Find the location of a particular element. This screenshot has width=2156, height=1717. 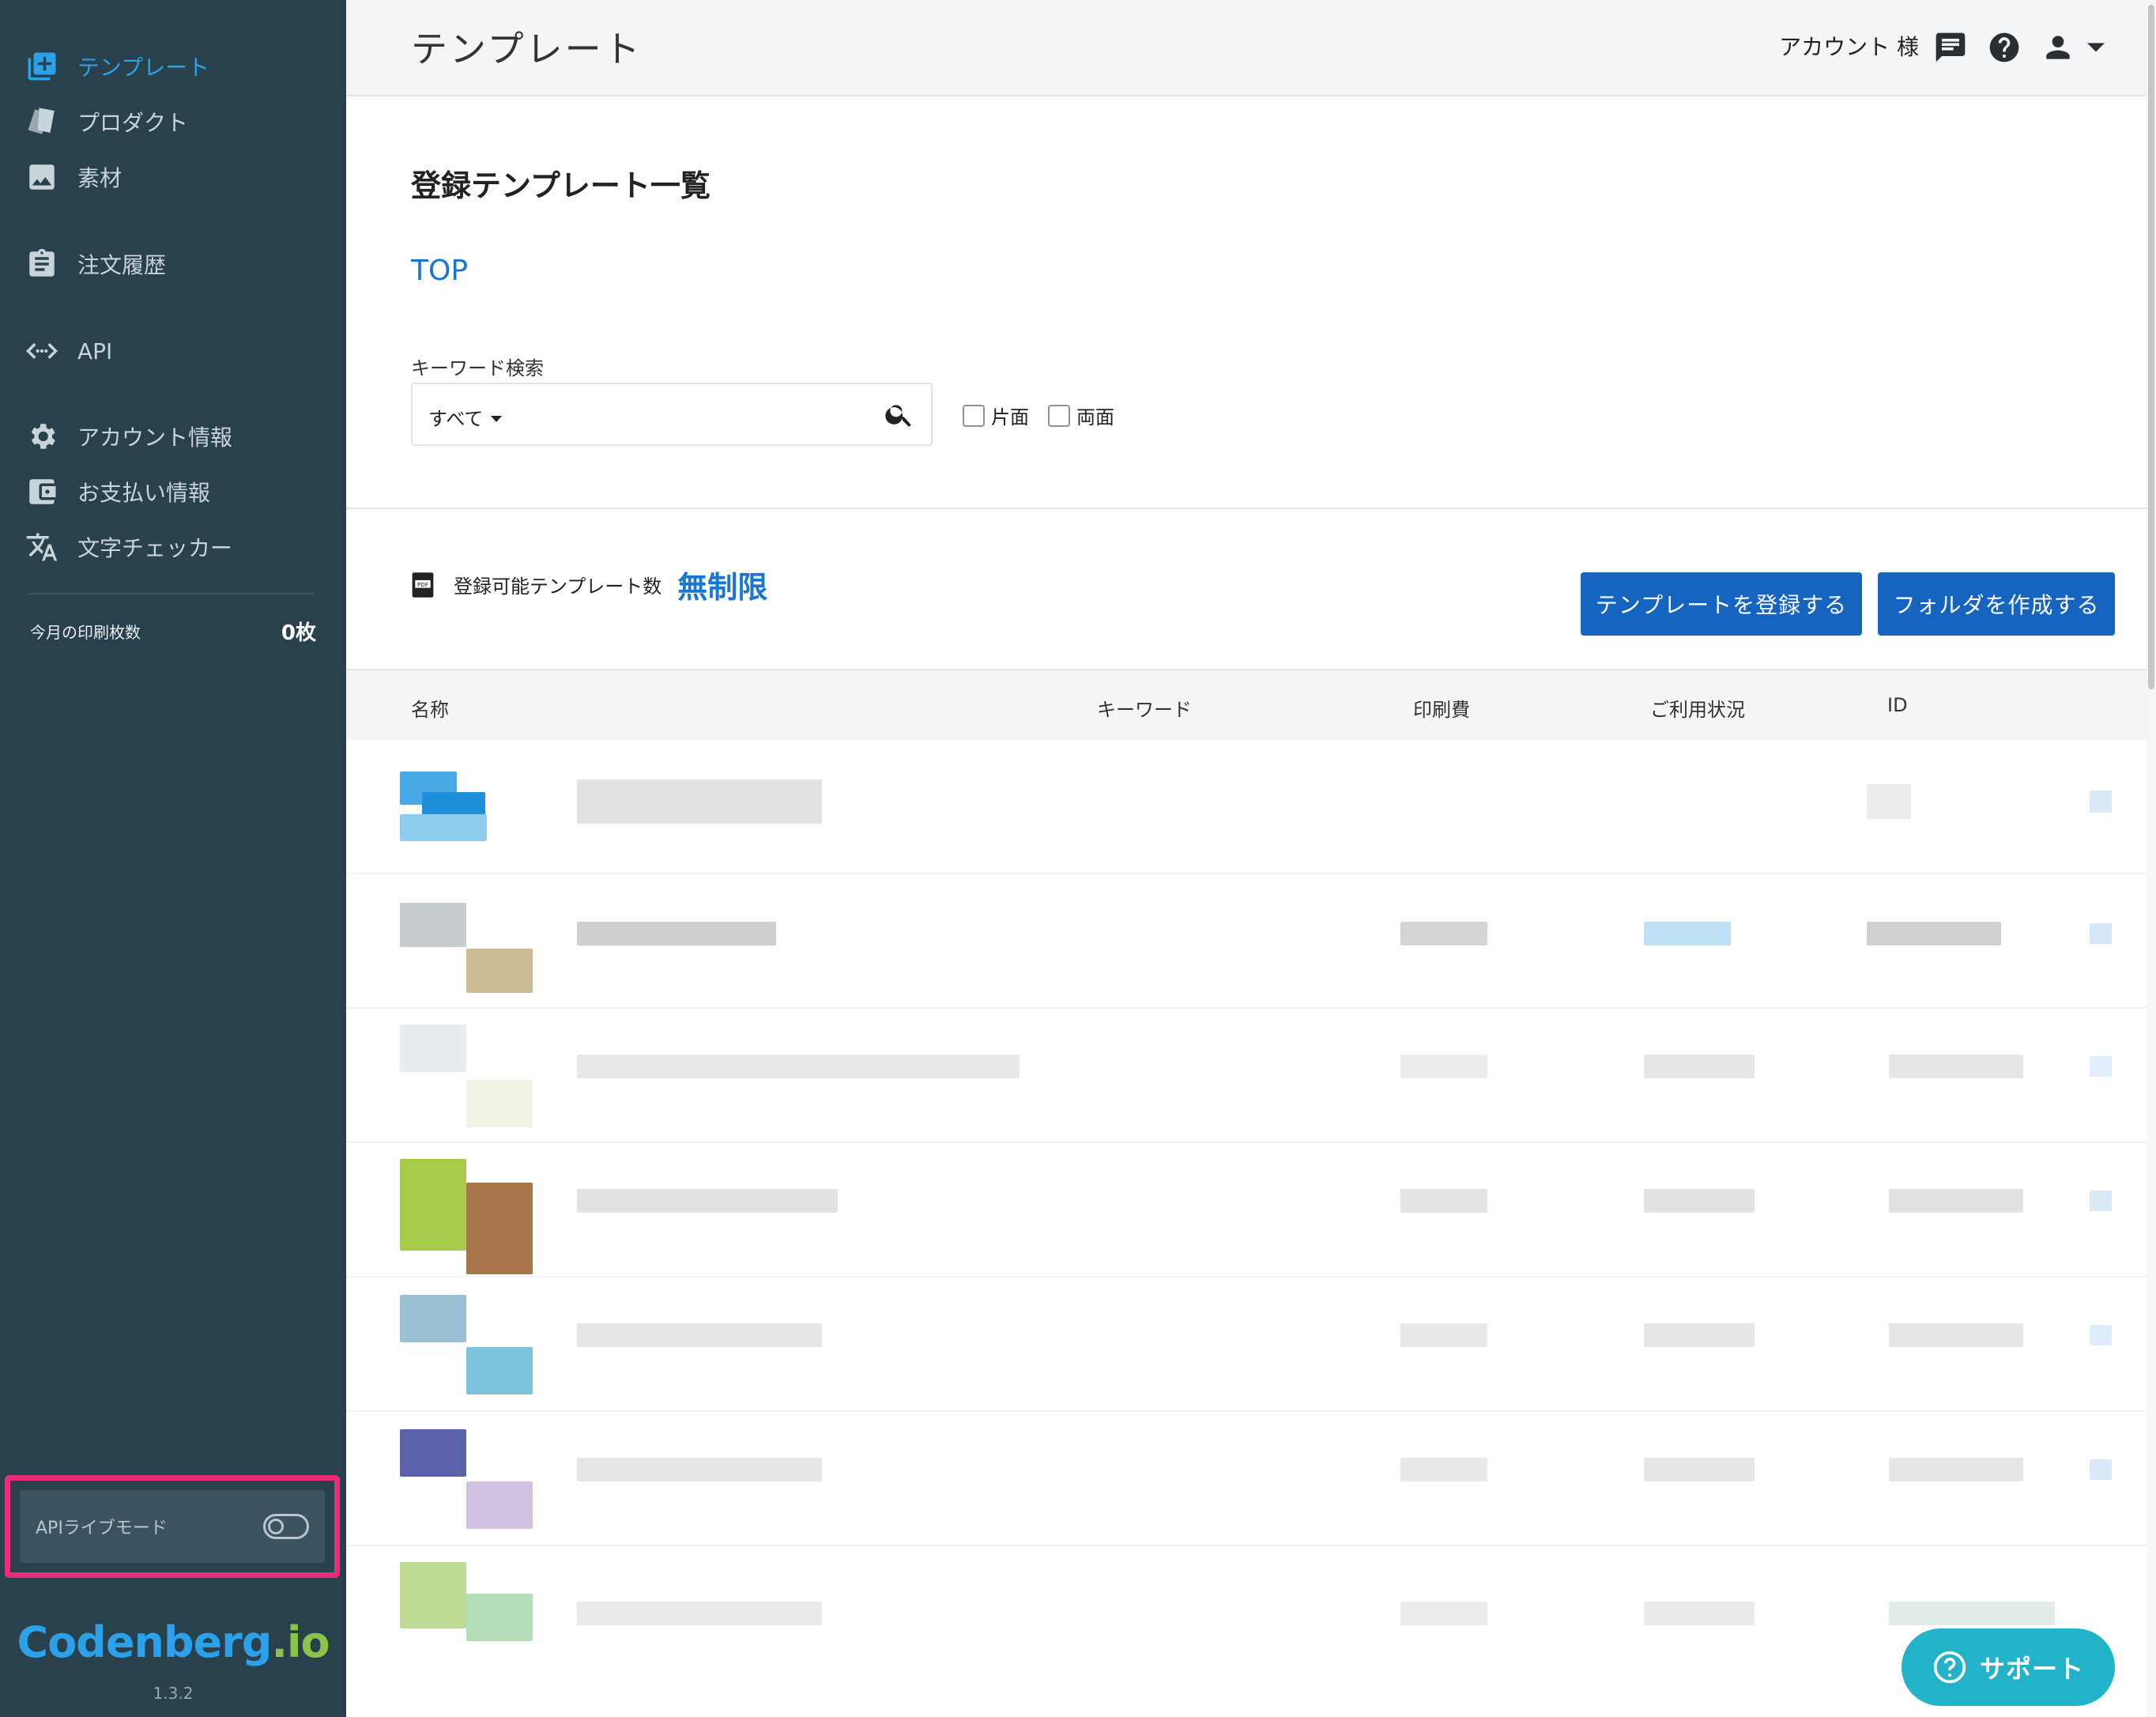

sidebar-item-label: テンプレート is located at coordinates (143, 68).